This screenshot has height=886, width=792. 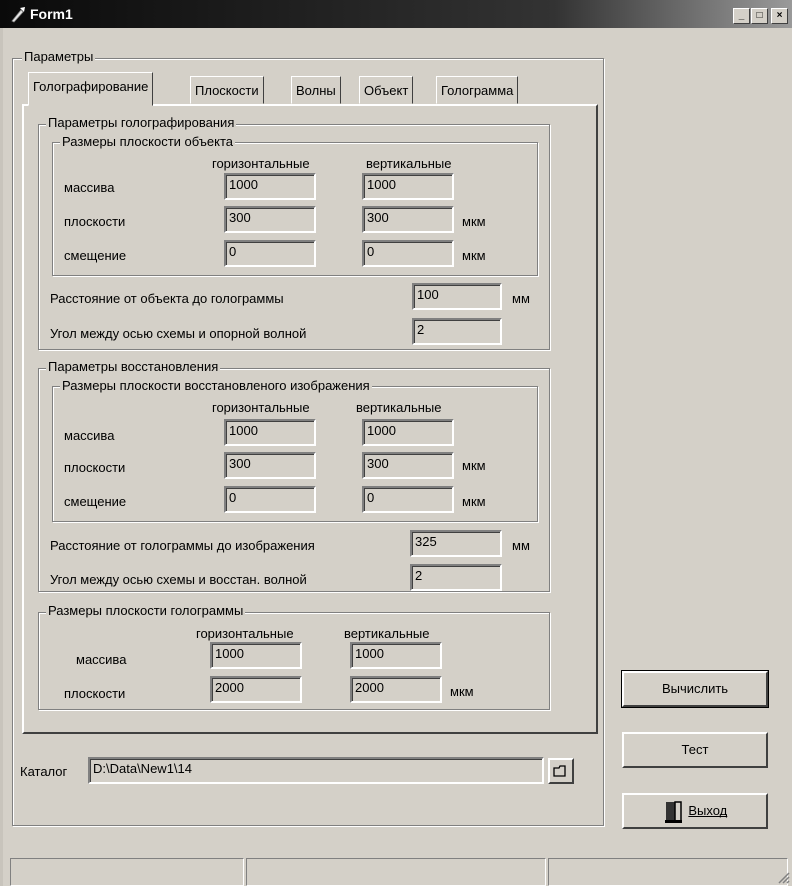 I want to click on hologram-array-v-field: 1000, so click(x=396, y=655).